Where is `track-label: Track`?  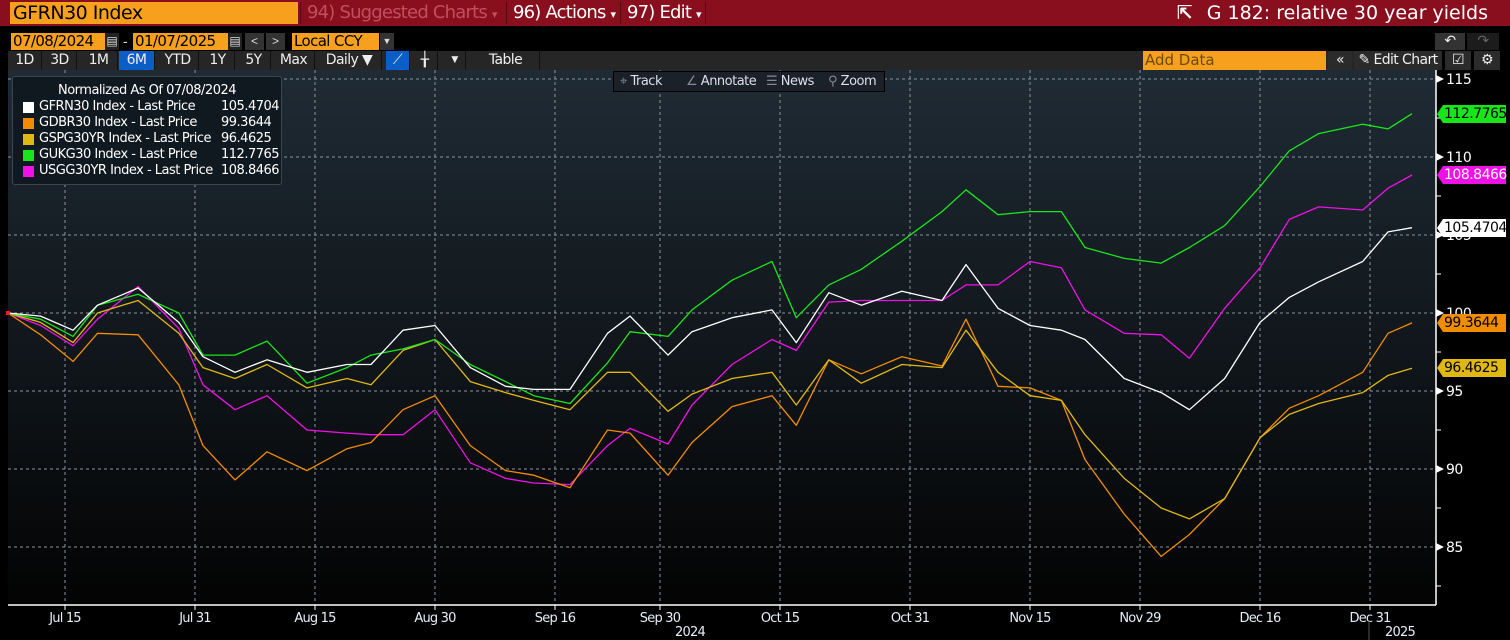
track-label: Track is located at coordinates (646, 81).